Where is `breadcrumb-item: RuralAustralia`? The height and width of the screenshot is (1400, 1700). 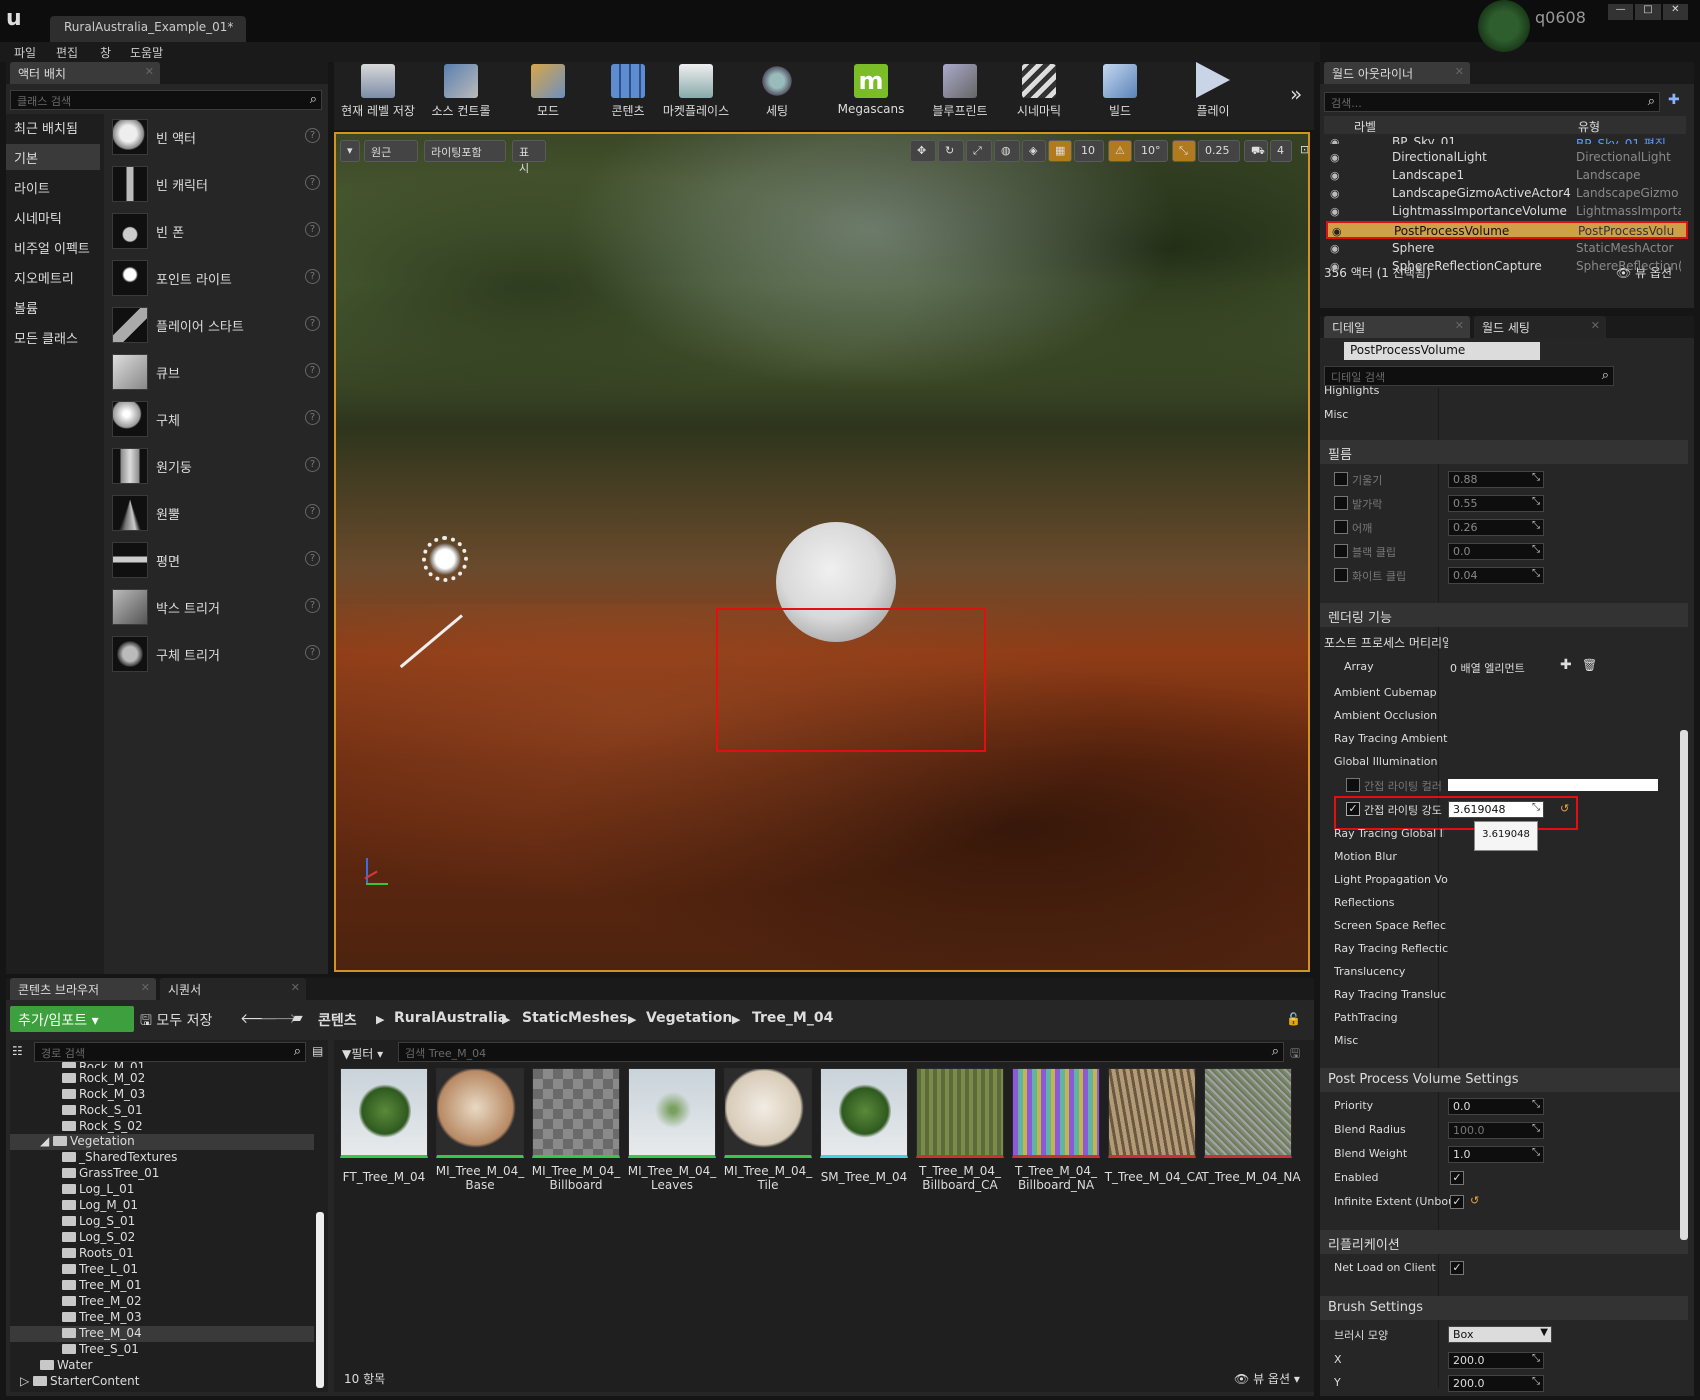 breadcrumb-item: RuralAustralia is located at coordinates (450, 1018).